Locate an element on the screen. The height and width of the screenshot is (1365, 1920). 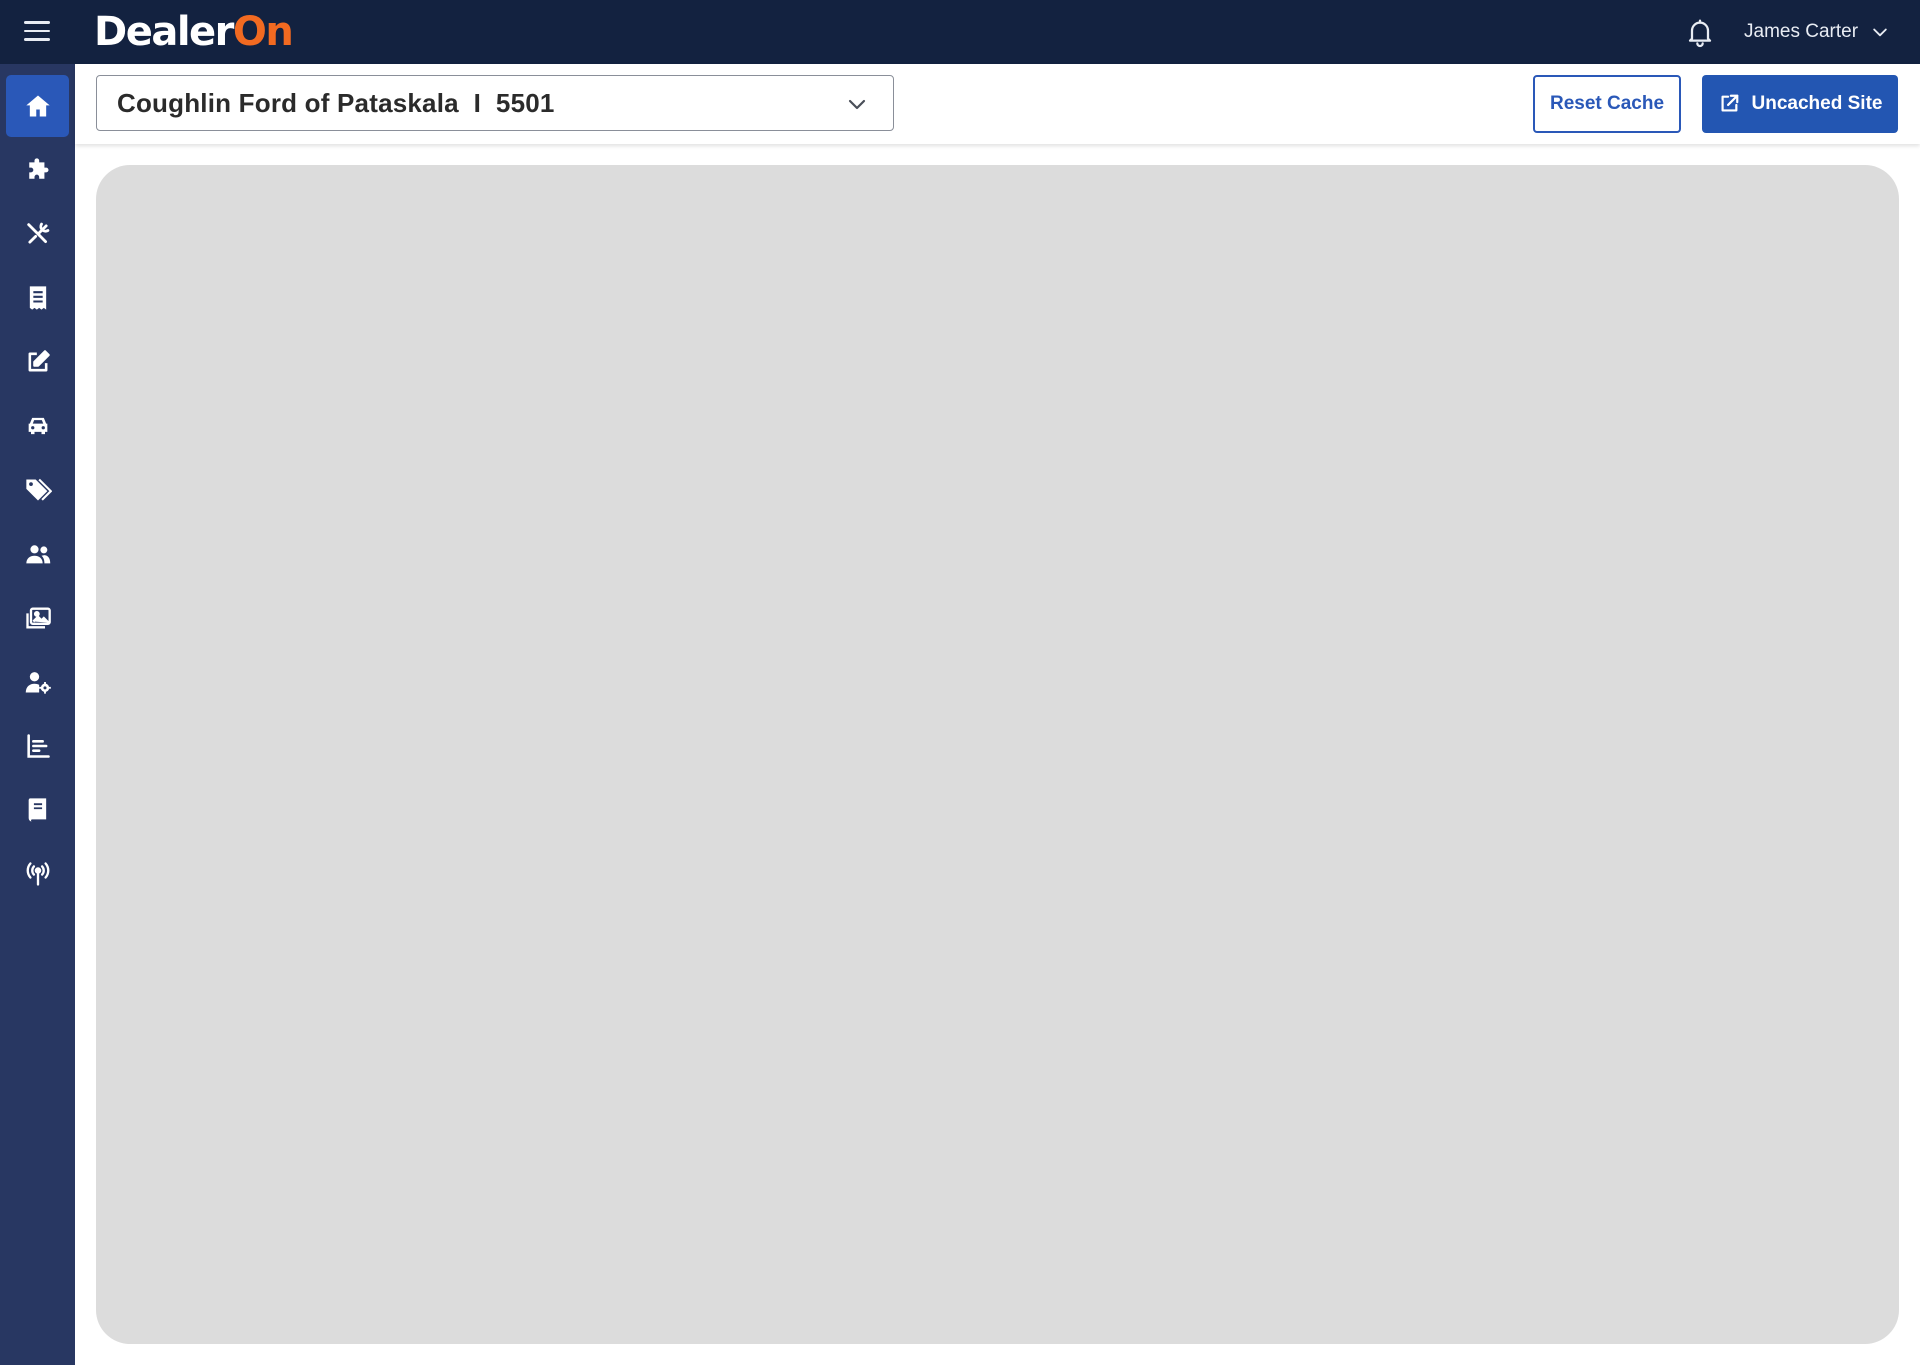
menu-icon is located at coordinates (37, 32).